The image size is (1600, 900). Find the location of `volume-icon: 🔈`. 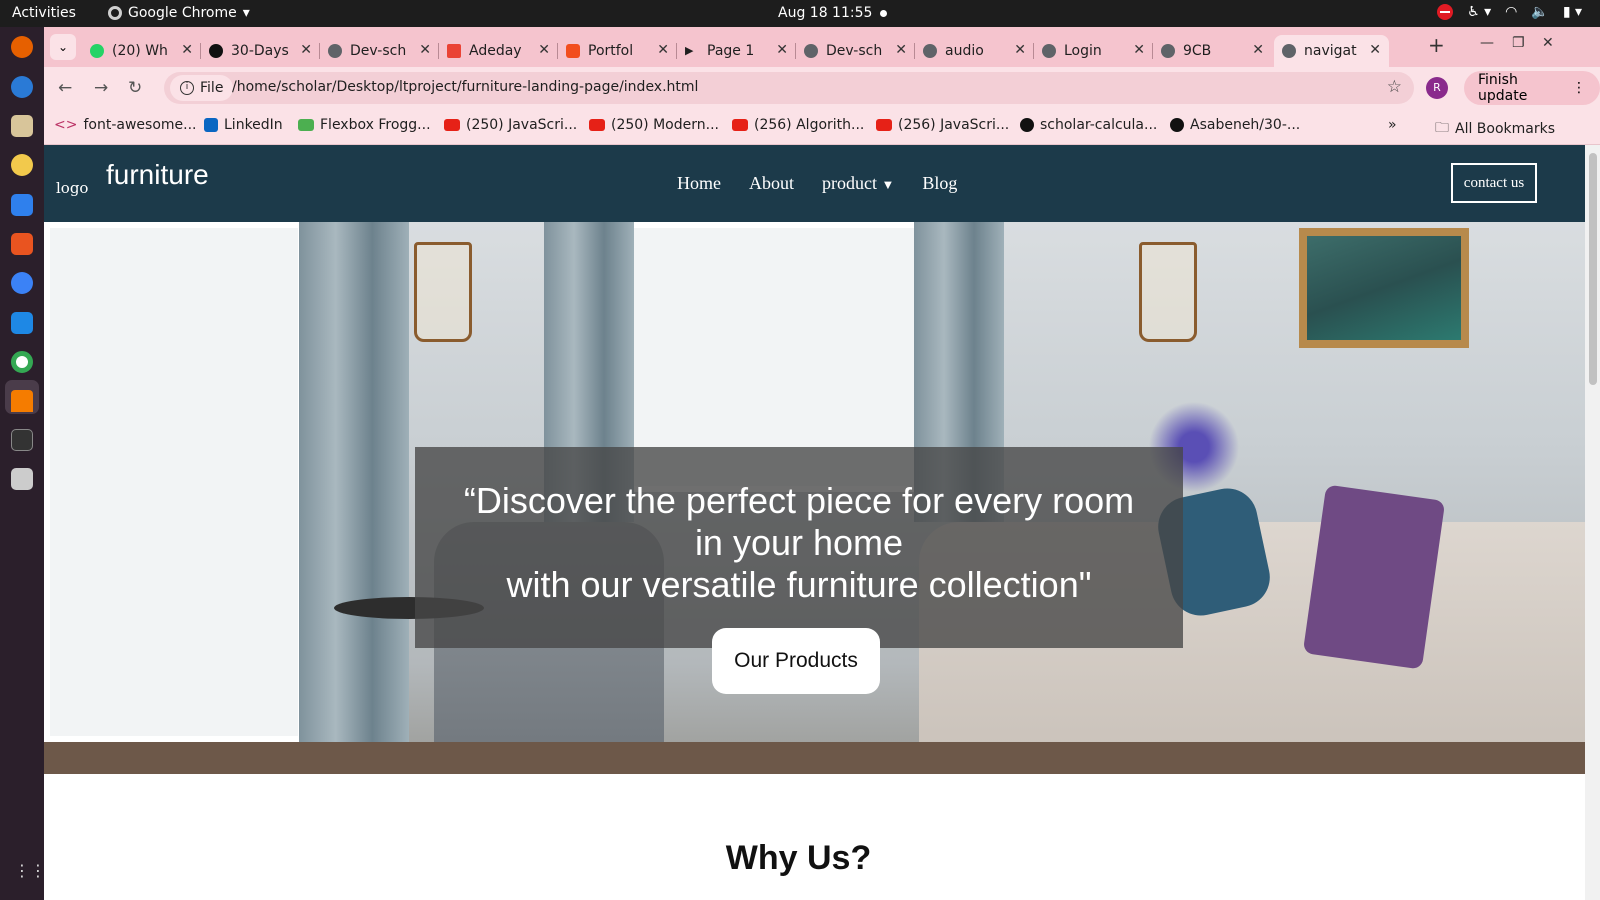

volume-icon: 🔈 is located at coordinates (1540, 12).